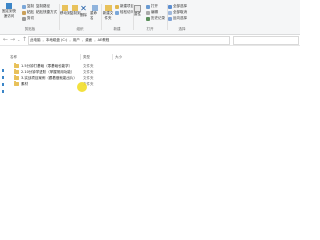 This screenshot has height=240, width=320. I want to click on new-item-icon, so click(117, 6).